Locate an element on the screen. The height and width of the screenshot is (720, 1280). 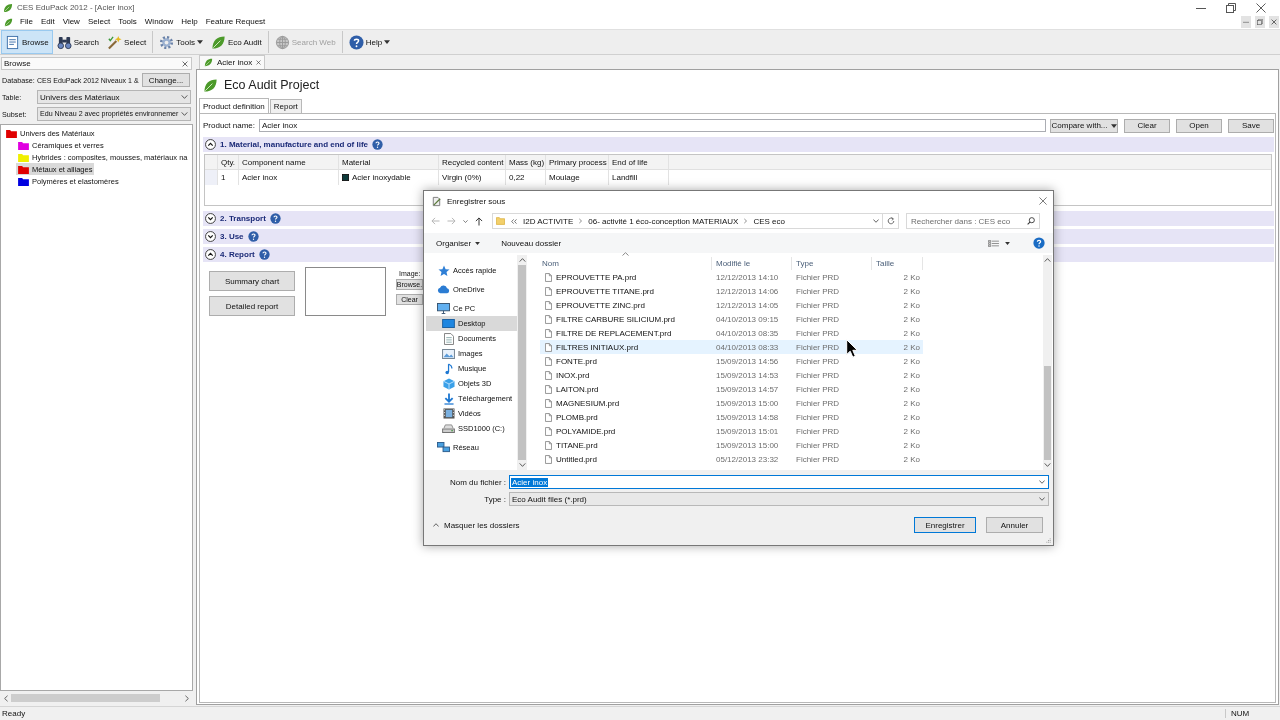
file-row: LAITON.prd 15/09/2013 14:57 Fichier PRD 2 Ko is located at coordinates (731, 389).